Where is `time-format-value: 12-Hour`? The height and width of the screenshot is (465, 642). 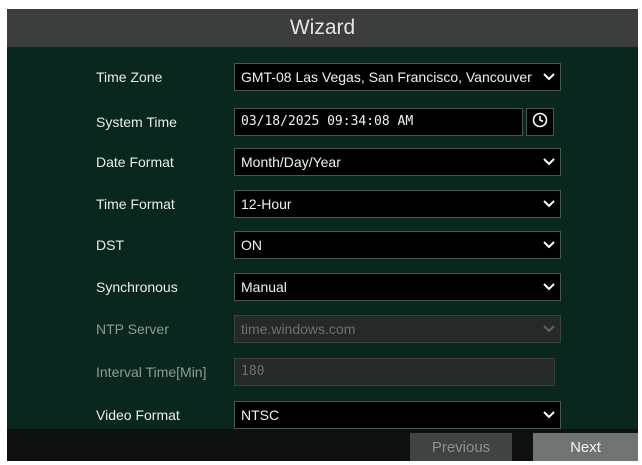 time-format-value: 12-Hour is located at coordinates (266, 204).